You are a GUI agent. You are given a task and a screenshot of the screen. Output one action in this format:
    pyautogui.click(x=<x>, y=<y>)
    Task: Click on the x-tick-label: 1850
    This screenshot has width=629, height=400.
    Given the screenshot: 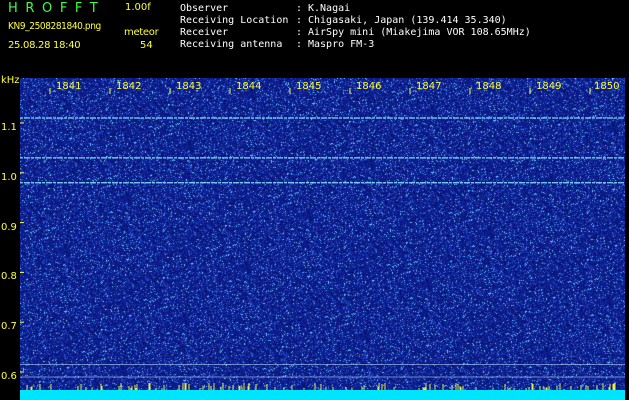 What is the action you would take?
    pyautogui.click(x=607, y=86)
    